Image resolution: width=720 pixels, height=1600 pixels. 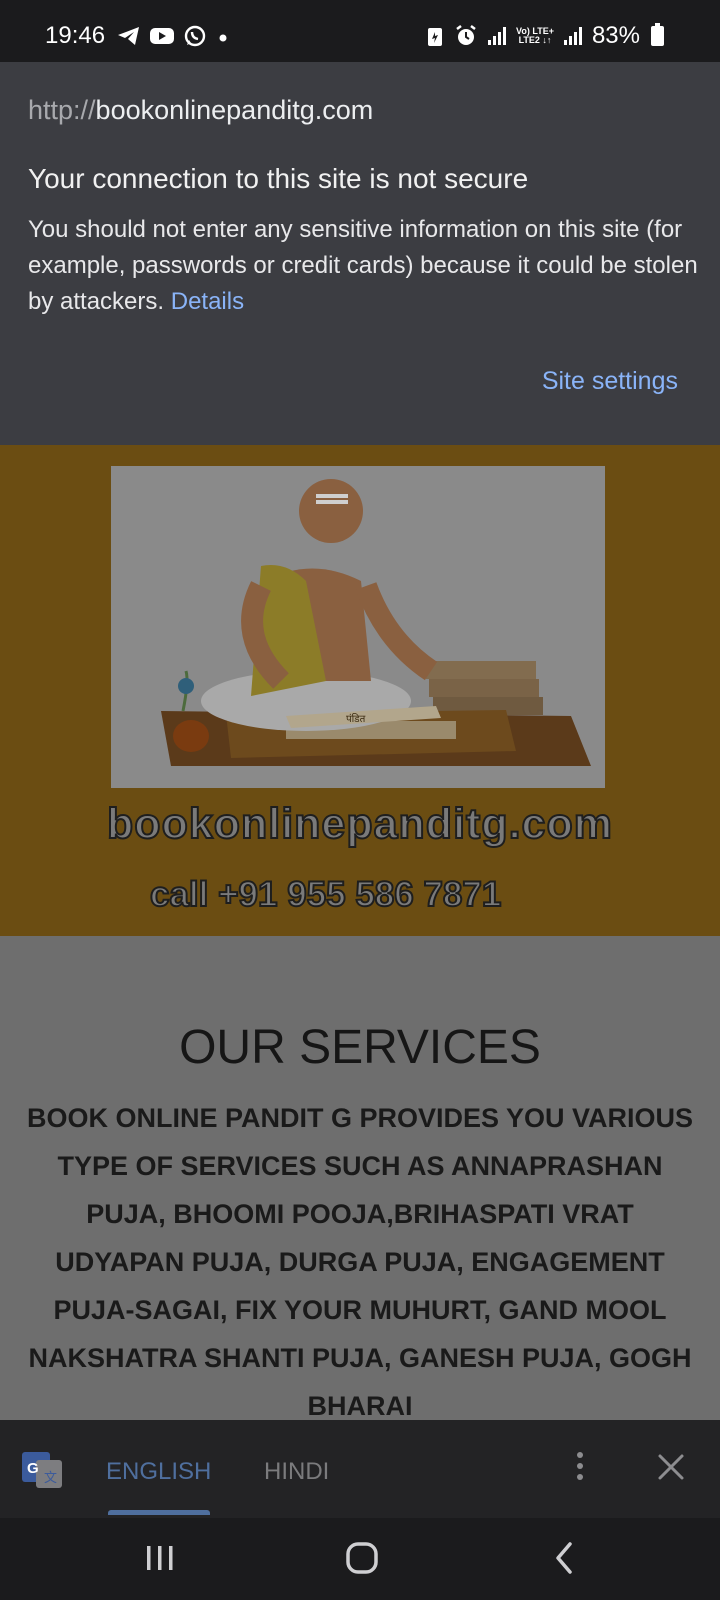 I want to click on translate-bar: G 文 ENGLISH HINDI, so click(x=360, y=1469).